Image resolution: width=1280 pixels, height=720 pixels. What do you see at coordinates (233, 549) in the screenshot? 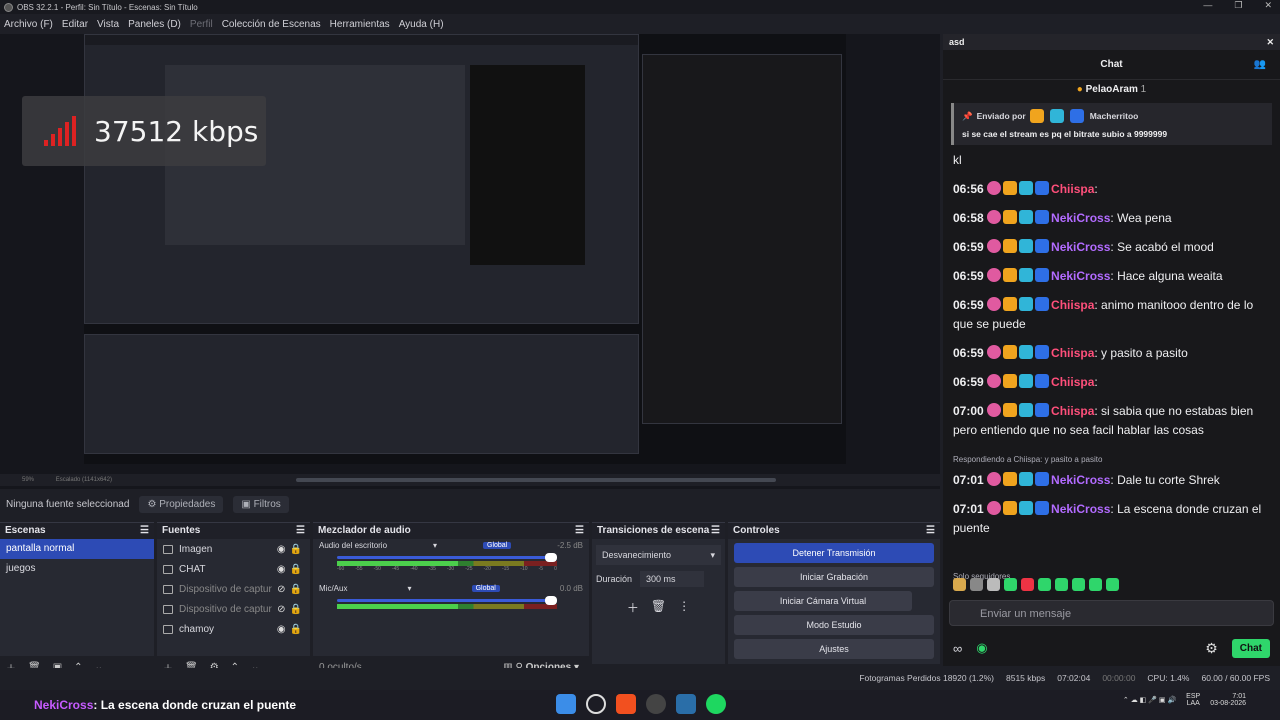
I see `source-item: Imagen ◉ 🔒` at bounding box center [233, 549].